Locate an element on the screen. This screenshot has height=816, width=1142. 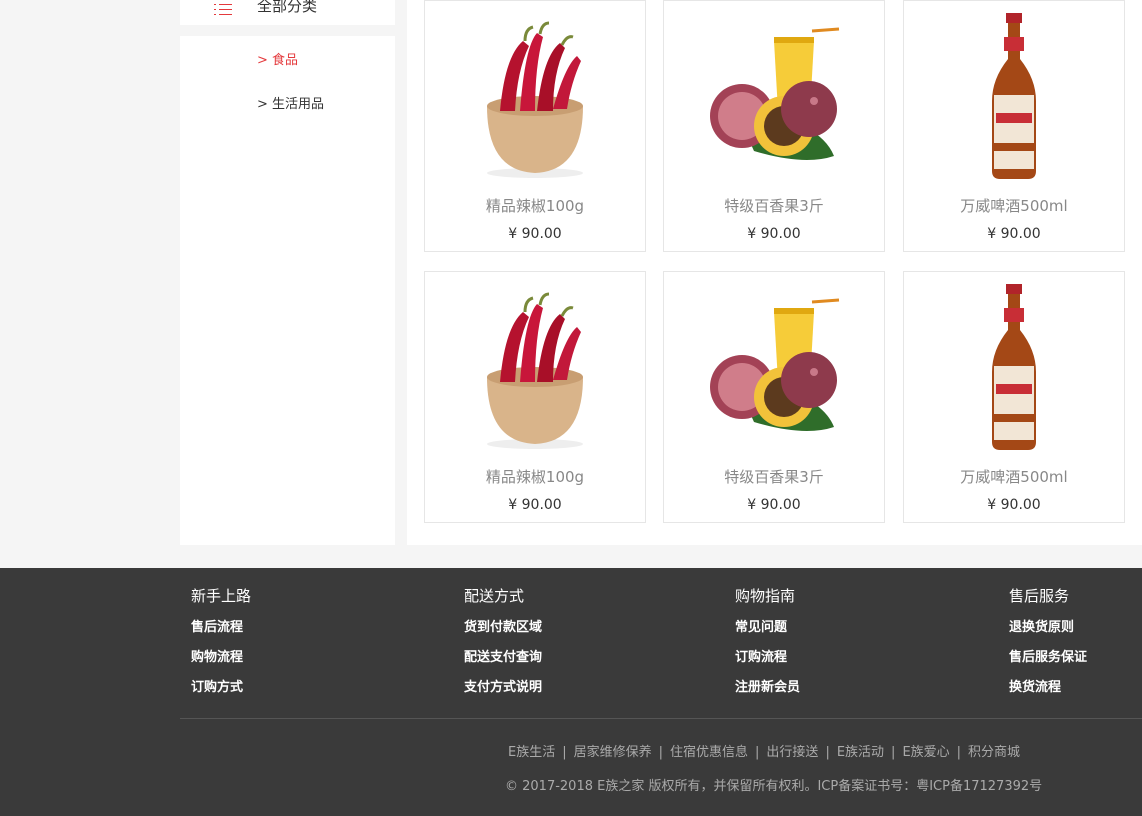
footer-bottom-link: 居家维修保养 is located at coordinates (613, 752).